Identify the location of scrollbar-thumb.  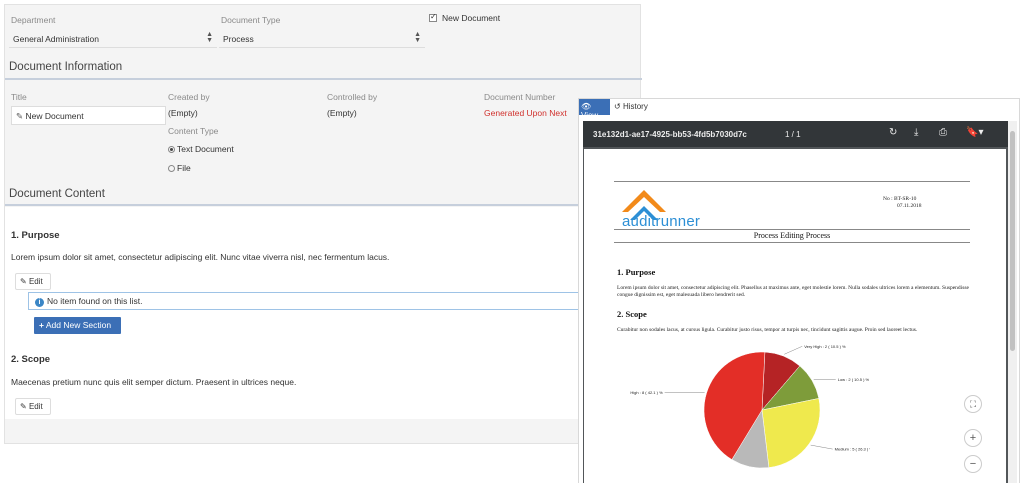
(1012, 241).